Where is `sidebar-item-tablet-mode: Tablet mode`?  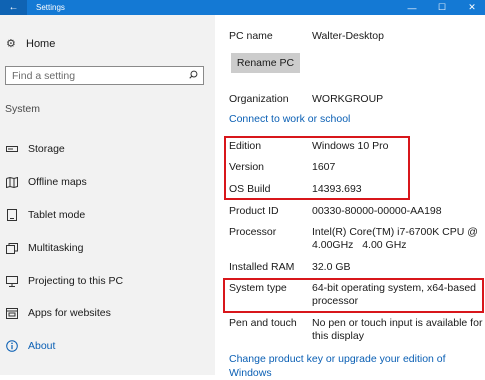 sidebar-item-tablet-mode: Tablet mode is located at coordinates (45, 215).